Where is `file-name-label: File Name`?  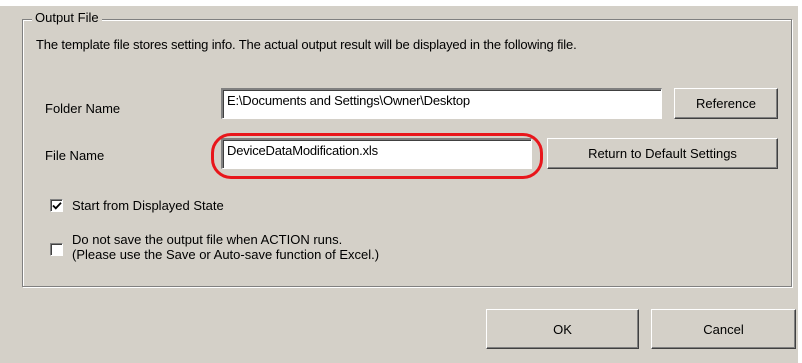 file-name-label: File Name is located at coordinates (75, 155).